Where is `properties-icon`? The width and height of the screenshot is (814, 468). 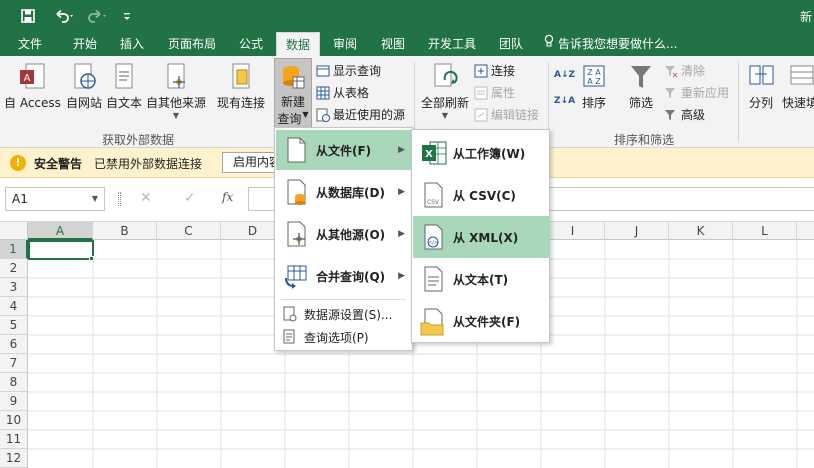
properties-icon is located at coordinates (481, 92).